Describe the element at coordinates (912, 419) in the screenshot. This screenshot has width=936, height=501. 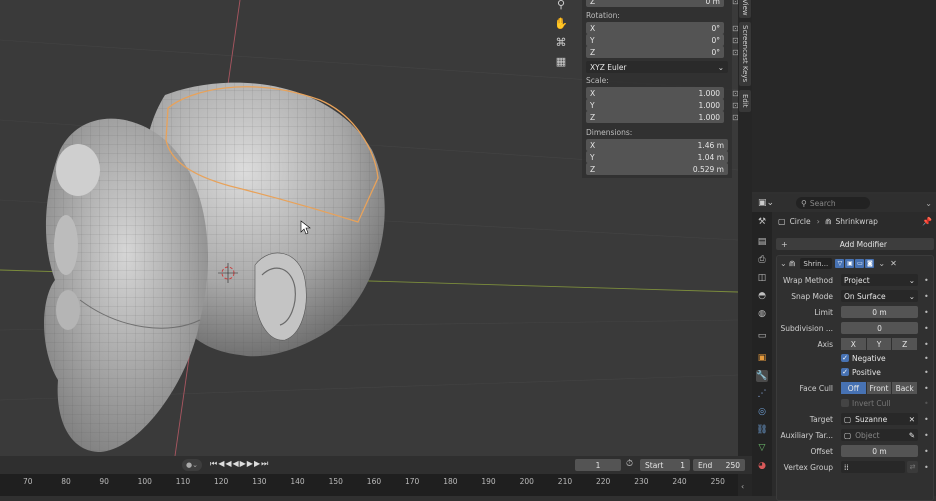
I see `clear-icon: ✕` at that location.